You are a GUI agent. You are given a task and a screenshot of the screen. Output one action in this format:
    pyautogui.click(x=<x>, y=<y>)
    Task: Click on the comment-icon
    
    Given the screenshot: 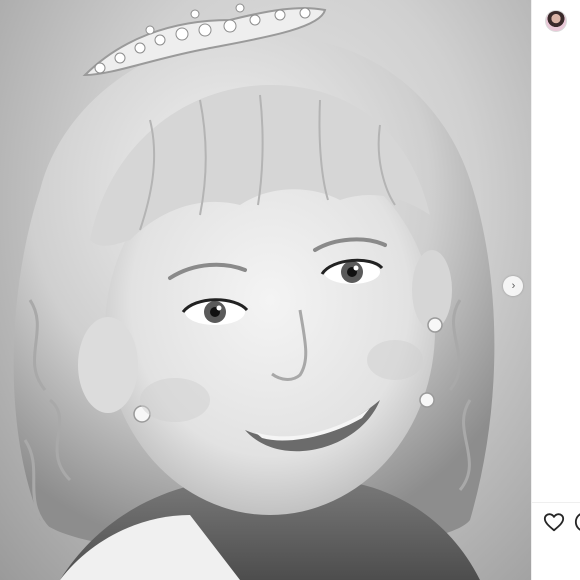 What is the action you would take?
    pyautogui.click(x=577, y=522)
    